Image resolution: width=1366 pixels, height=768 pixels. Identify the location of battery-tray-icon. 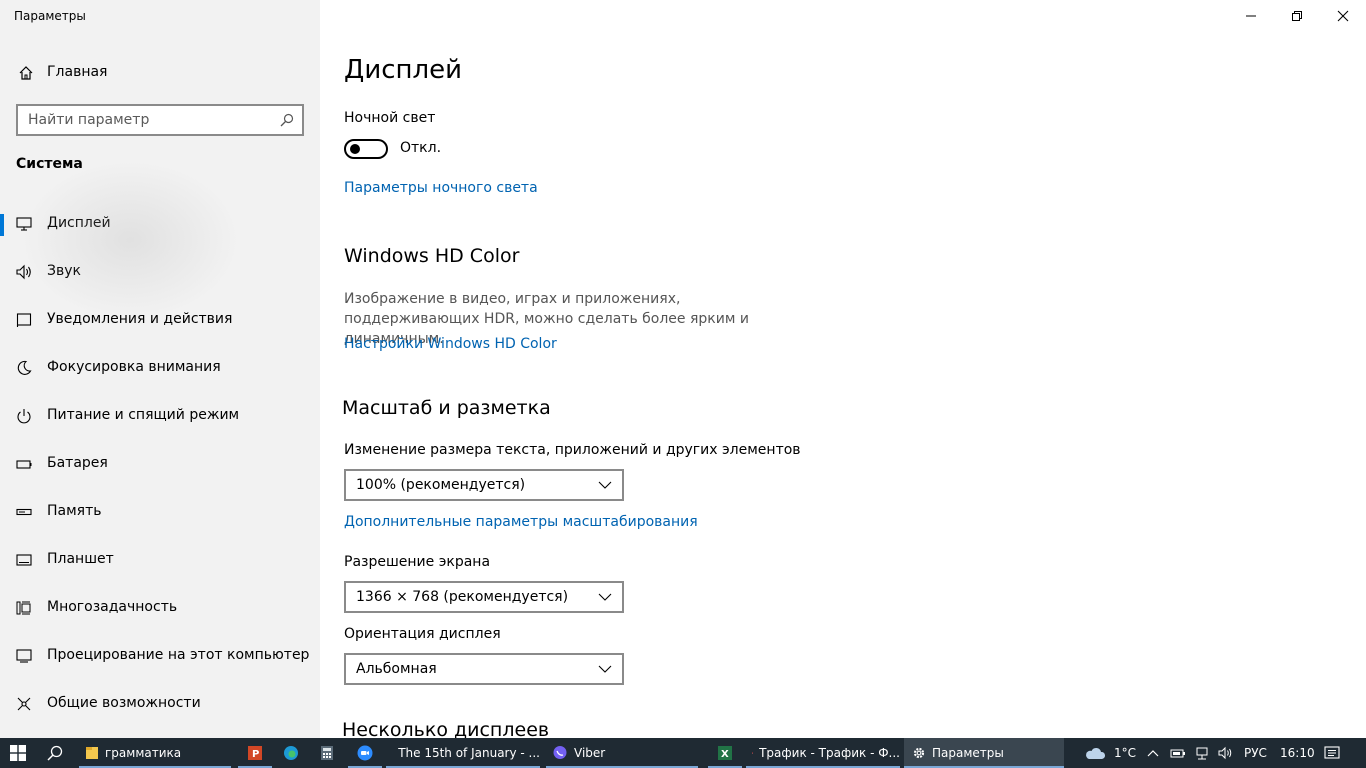
(1177, 753).